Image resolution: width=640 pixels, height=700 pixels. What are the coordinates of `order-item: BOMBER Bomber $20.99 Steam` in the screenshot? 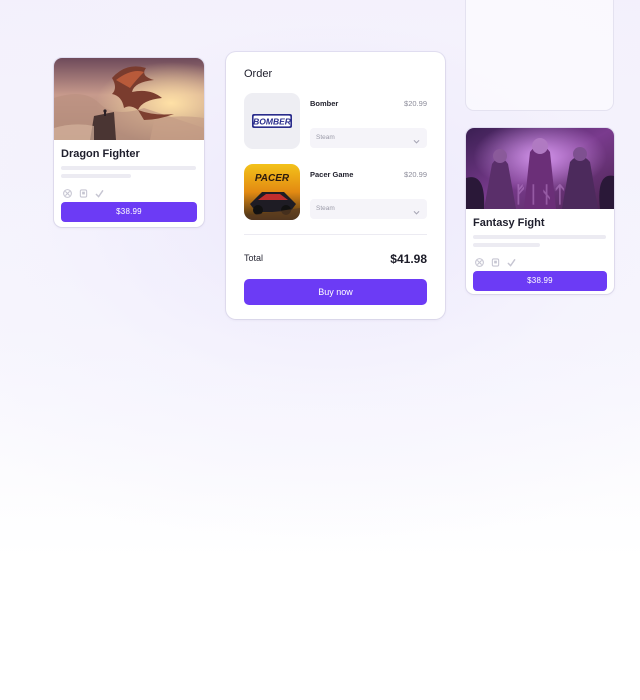 It's located at (335, 121).